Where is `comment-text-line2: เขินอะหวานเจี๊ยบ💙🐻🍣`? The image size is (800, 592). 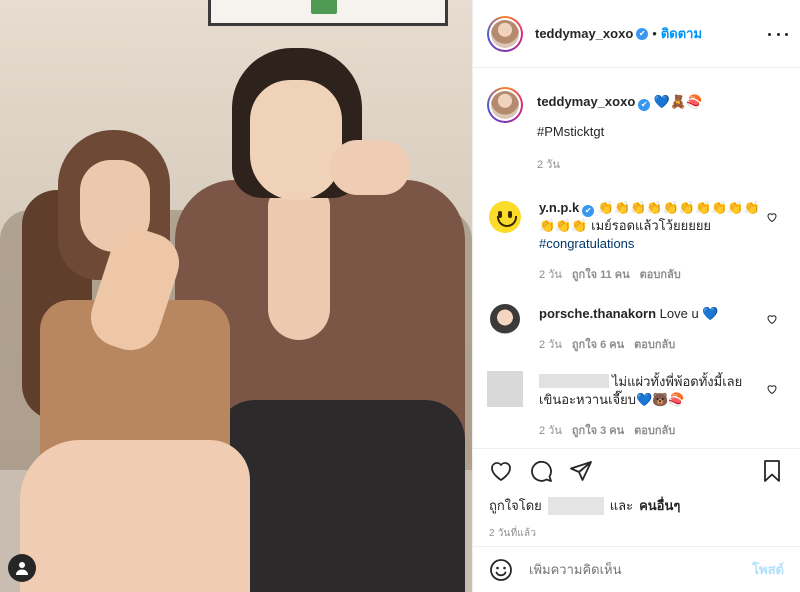
comment-text-line2: เขินอะหวานเจี๊ยบ💙🐻🍣 is located at coordinates (612, 399).